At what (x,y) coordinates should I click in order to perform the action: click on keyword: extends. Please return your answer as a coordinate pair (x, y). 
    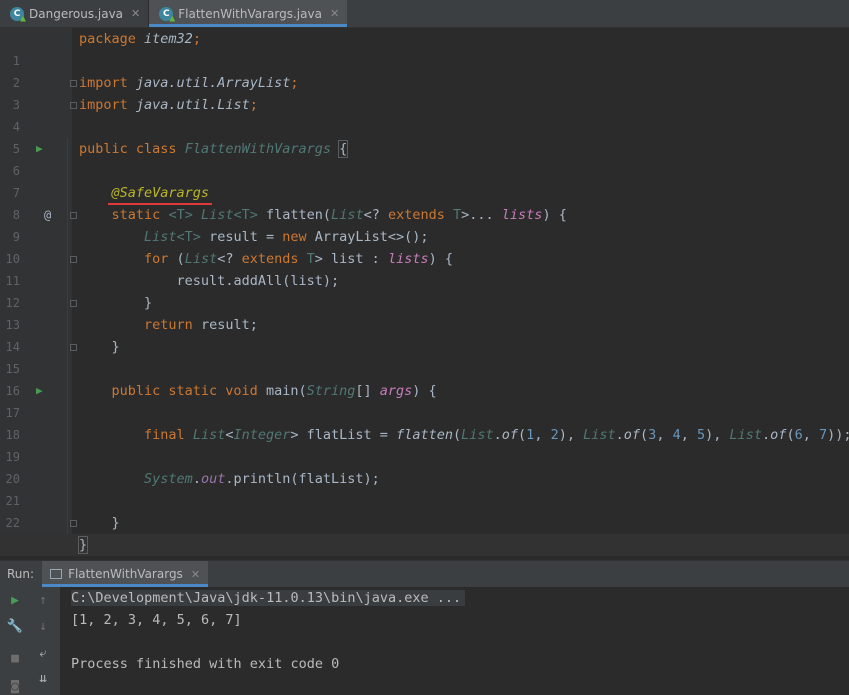
    Looking at the image, I should click on (270, 259).